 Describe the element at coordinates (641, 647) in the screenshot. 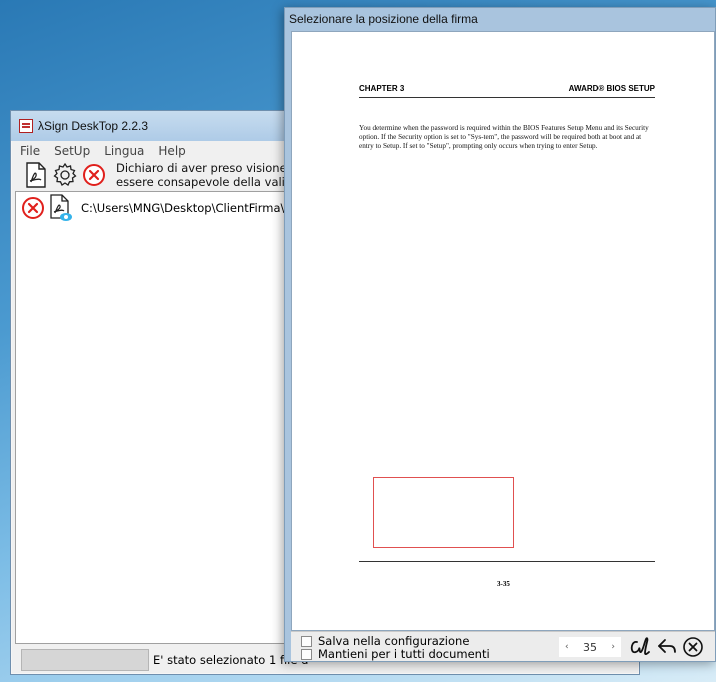

I see `signature-icon` at that location.